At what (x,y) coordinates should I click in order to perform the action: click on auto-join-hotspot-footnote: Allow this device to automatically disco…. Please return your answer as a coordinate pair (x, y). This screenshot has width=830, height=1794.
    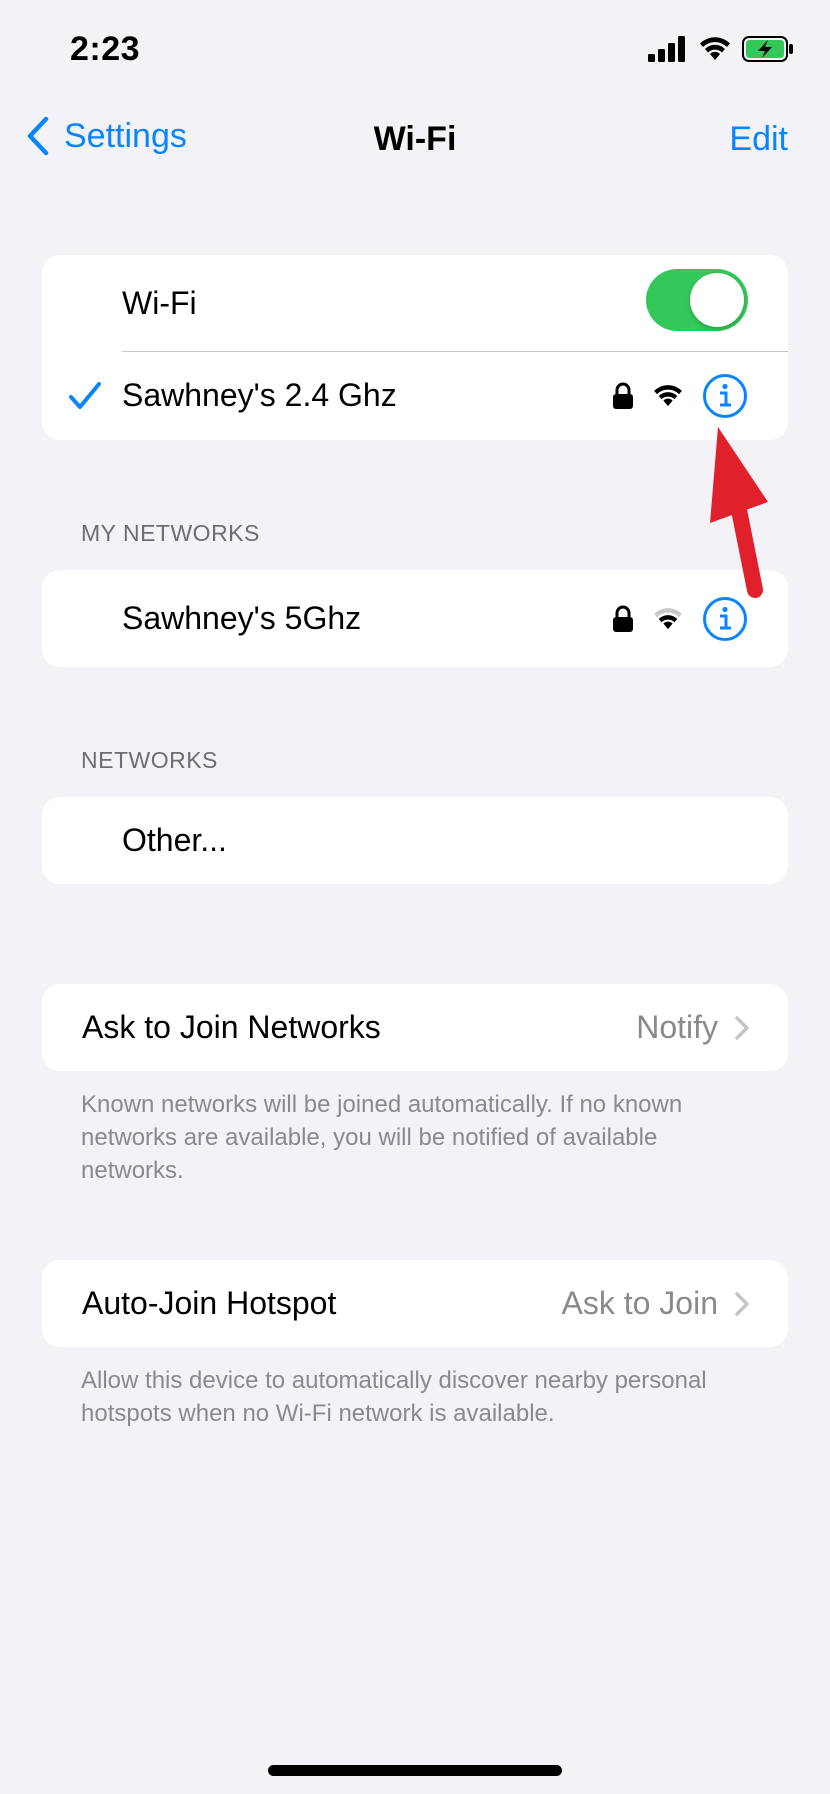
    Looking at the image, I should click on (394, 1397).